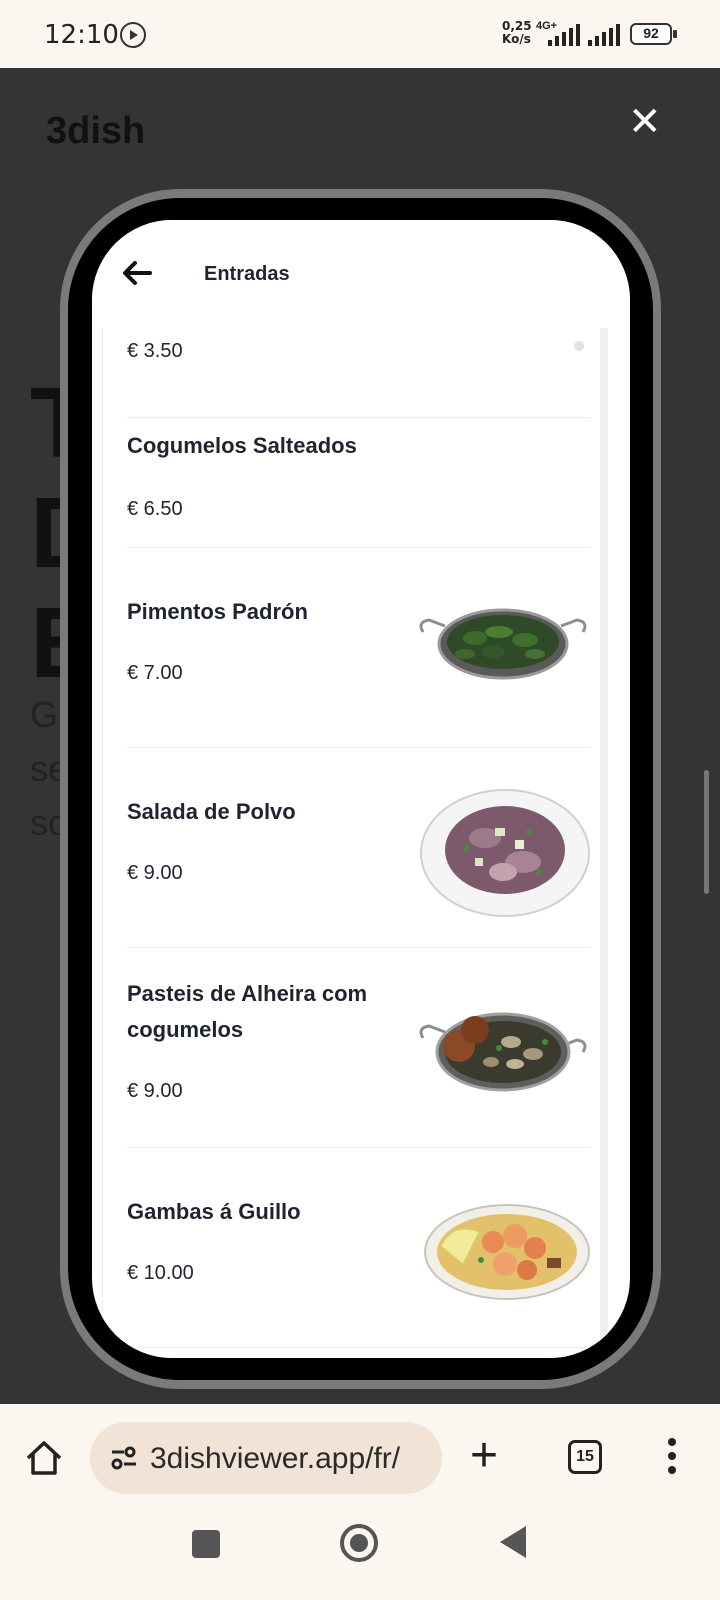 Image resolution: width=720 pixels, height=1600 pixels. What do you see at coordinates (206, 1544) in the screenshot?
I see `recents-button` at bounding box center [206, 1544].